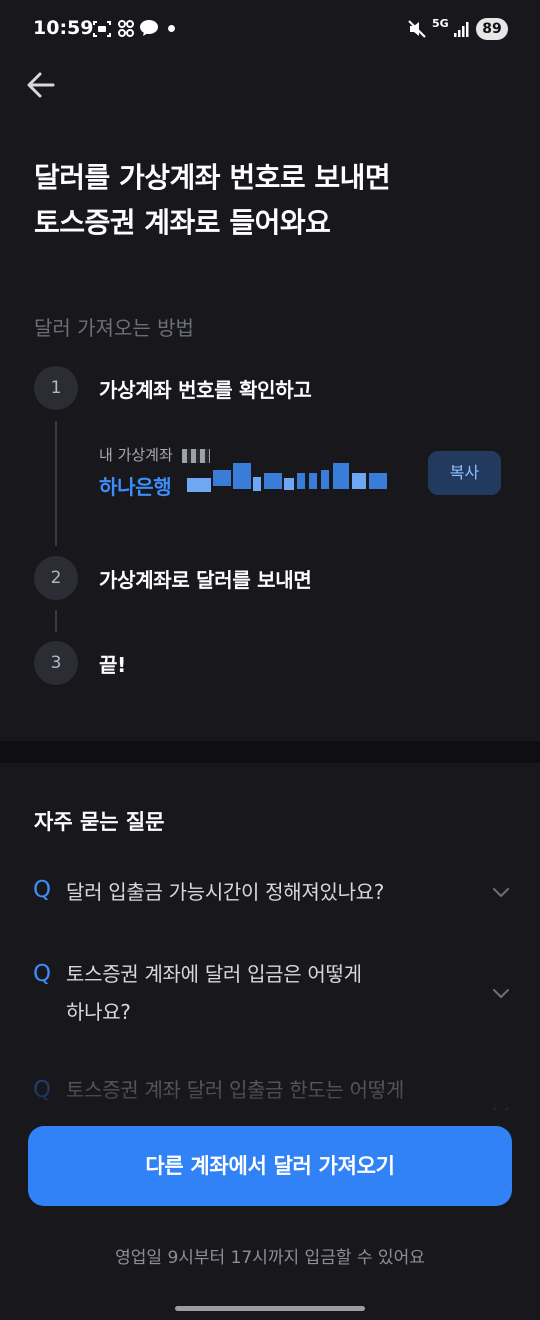 The height and width of the screenshot is (1320, 540). I want to click on battery-indicator: 89, so click(492, 29).